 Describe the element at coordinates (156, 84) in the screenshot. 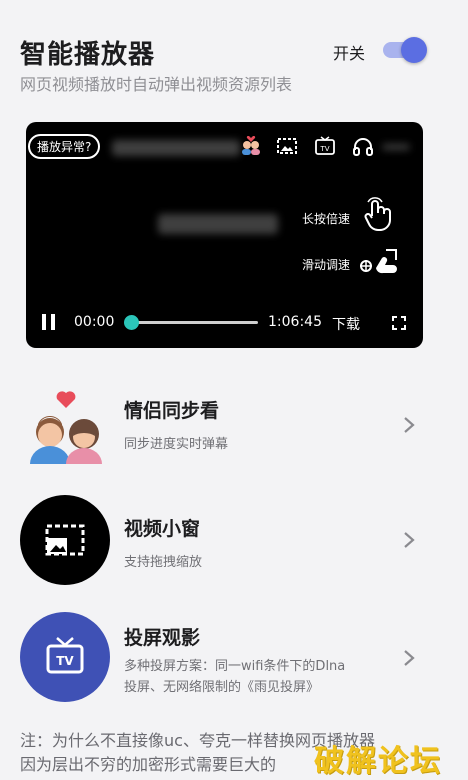

I see `page-subtitle: 网页视频播放时自动弹出视频资源列表` at that location.